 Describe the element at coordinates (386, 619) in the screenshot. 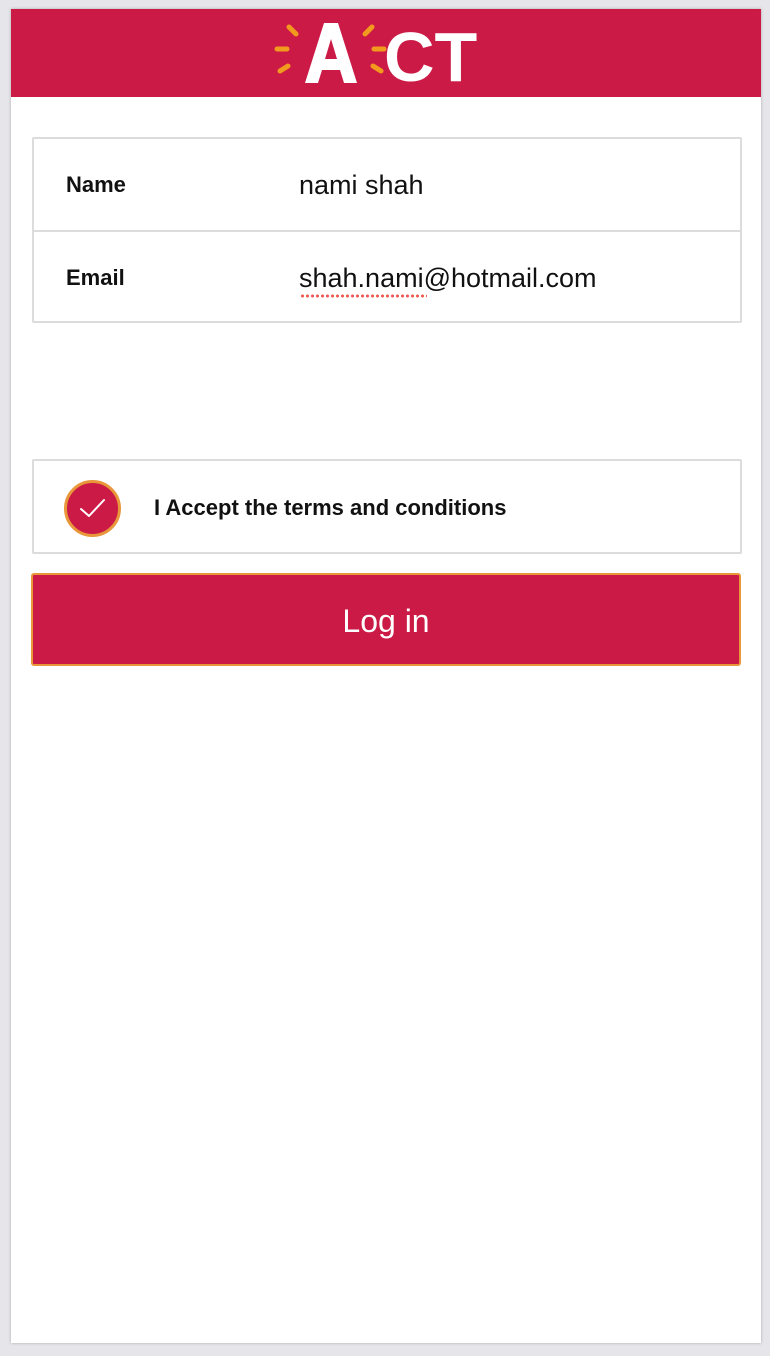

I see `login-button: Log in` at that location.